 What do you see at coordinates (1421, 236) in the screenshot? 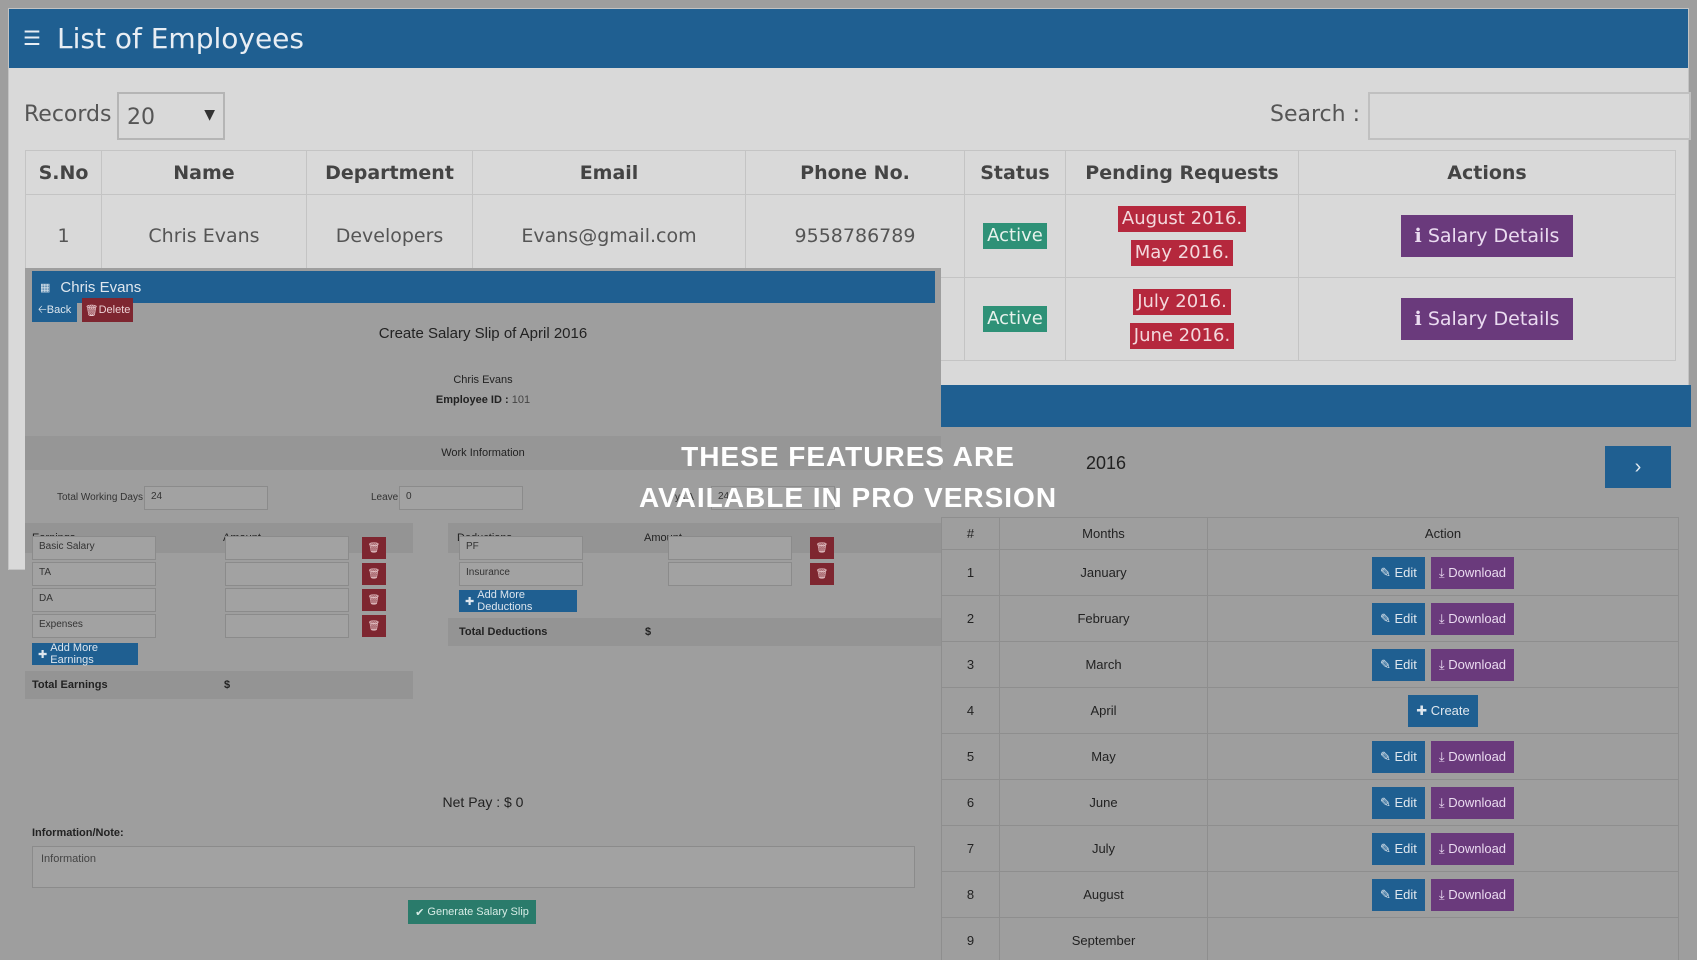
I see `info-icon: ℹ` at bounding box center [1421, 236].